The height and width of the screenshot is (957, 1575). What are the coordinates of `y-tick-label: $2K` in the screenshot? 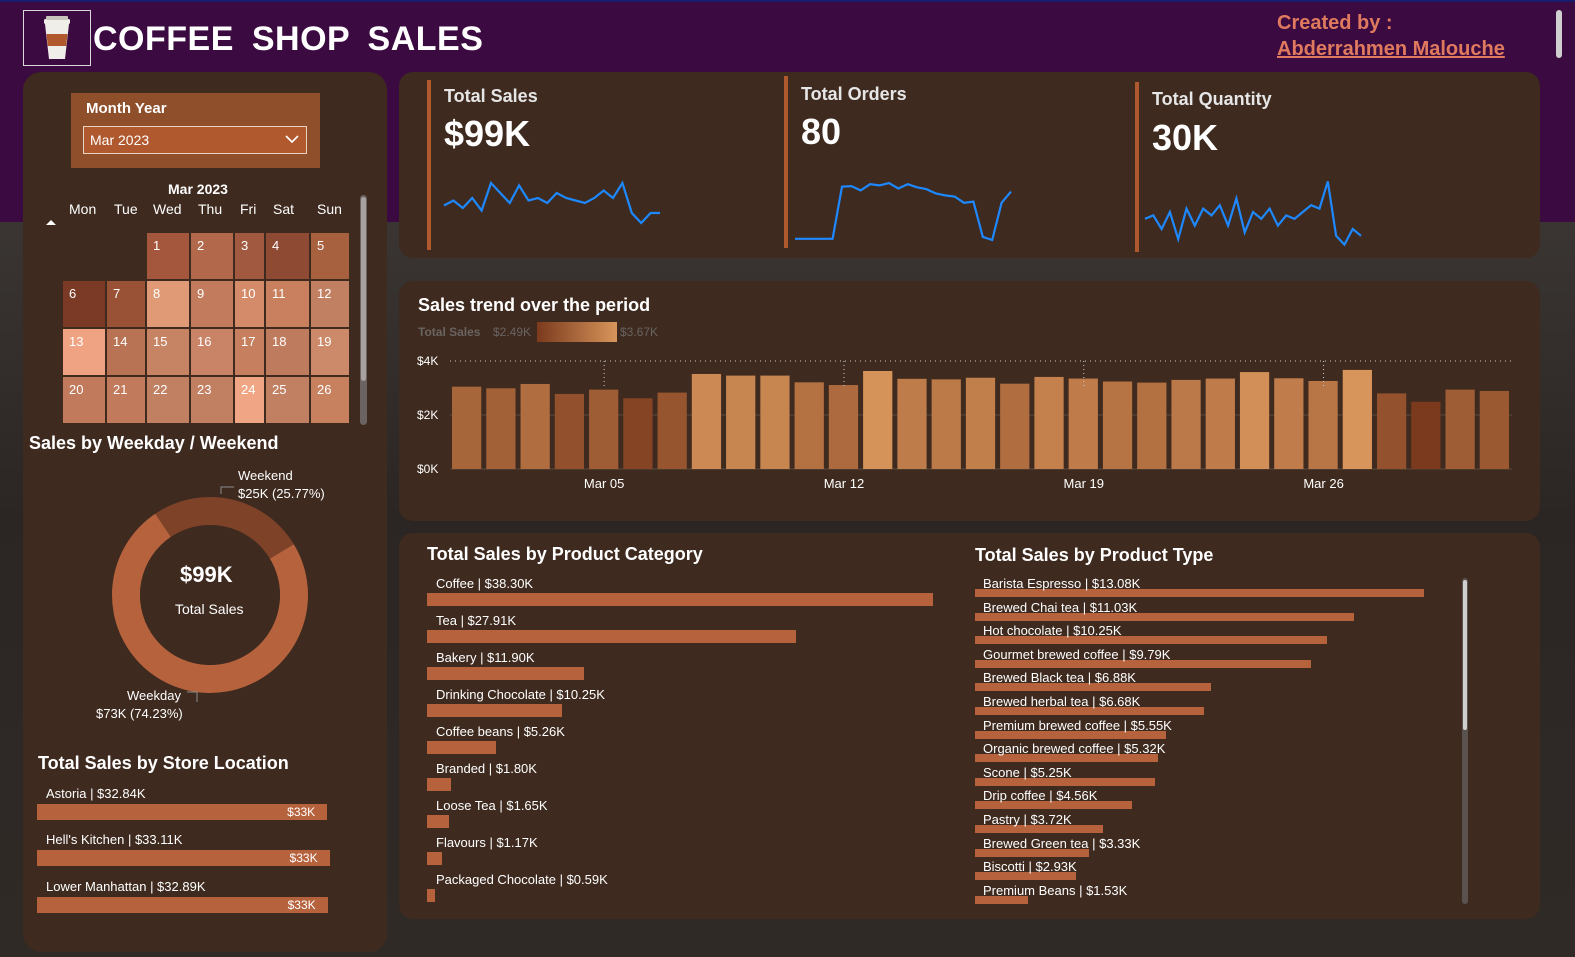 It's located at (427, 415).